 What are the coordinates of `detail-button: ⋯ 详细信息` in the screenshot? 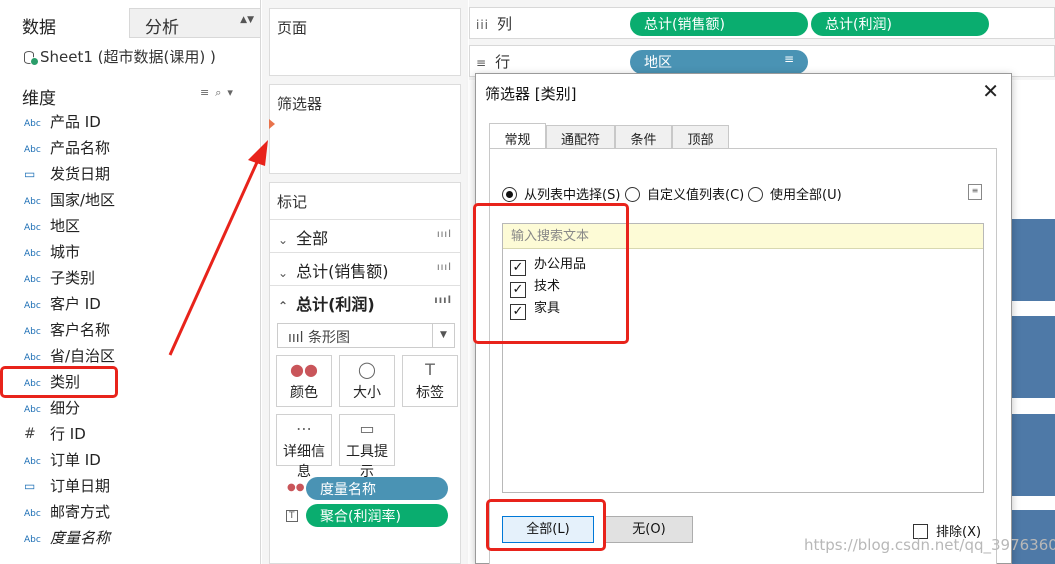 It's located at (304, 447).